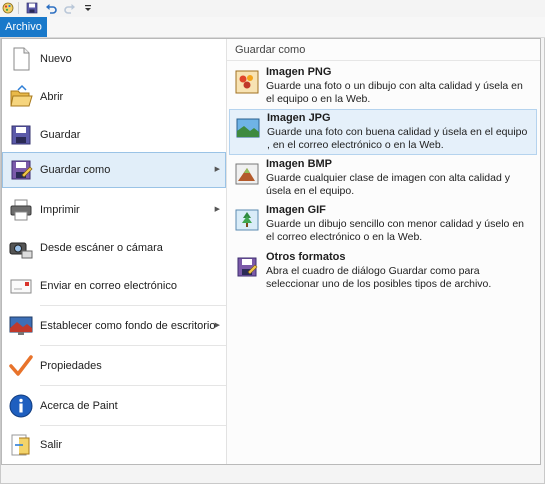 This screenshot has height=484, width=545. I want to click on open-folder-icon, so click(21, 95).